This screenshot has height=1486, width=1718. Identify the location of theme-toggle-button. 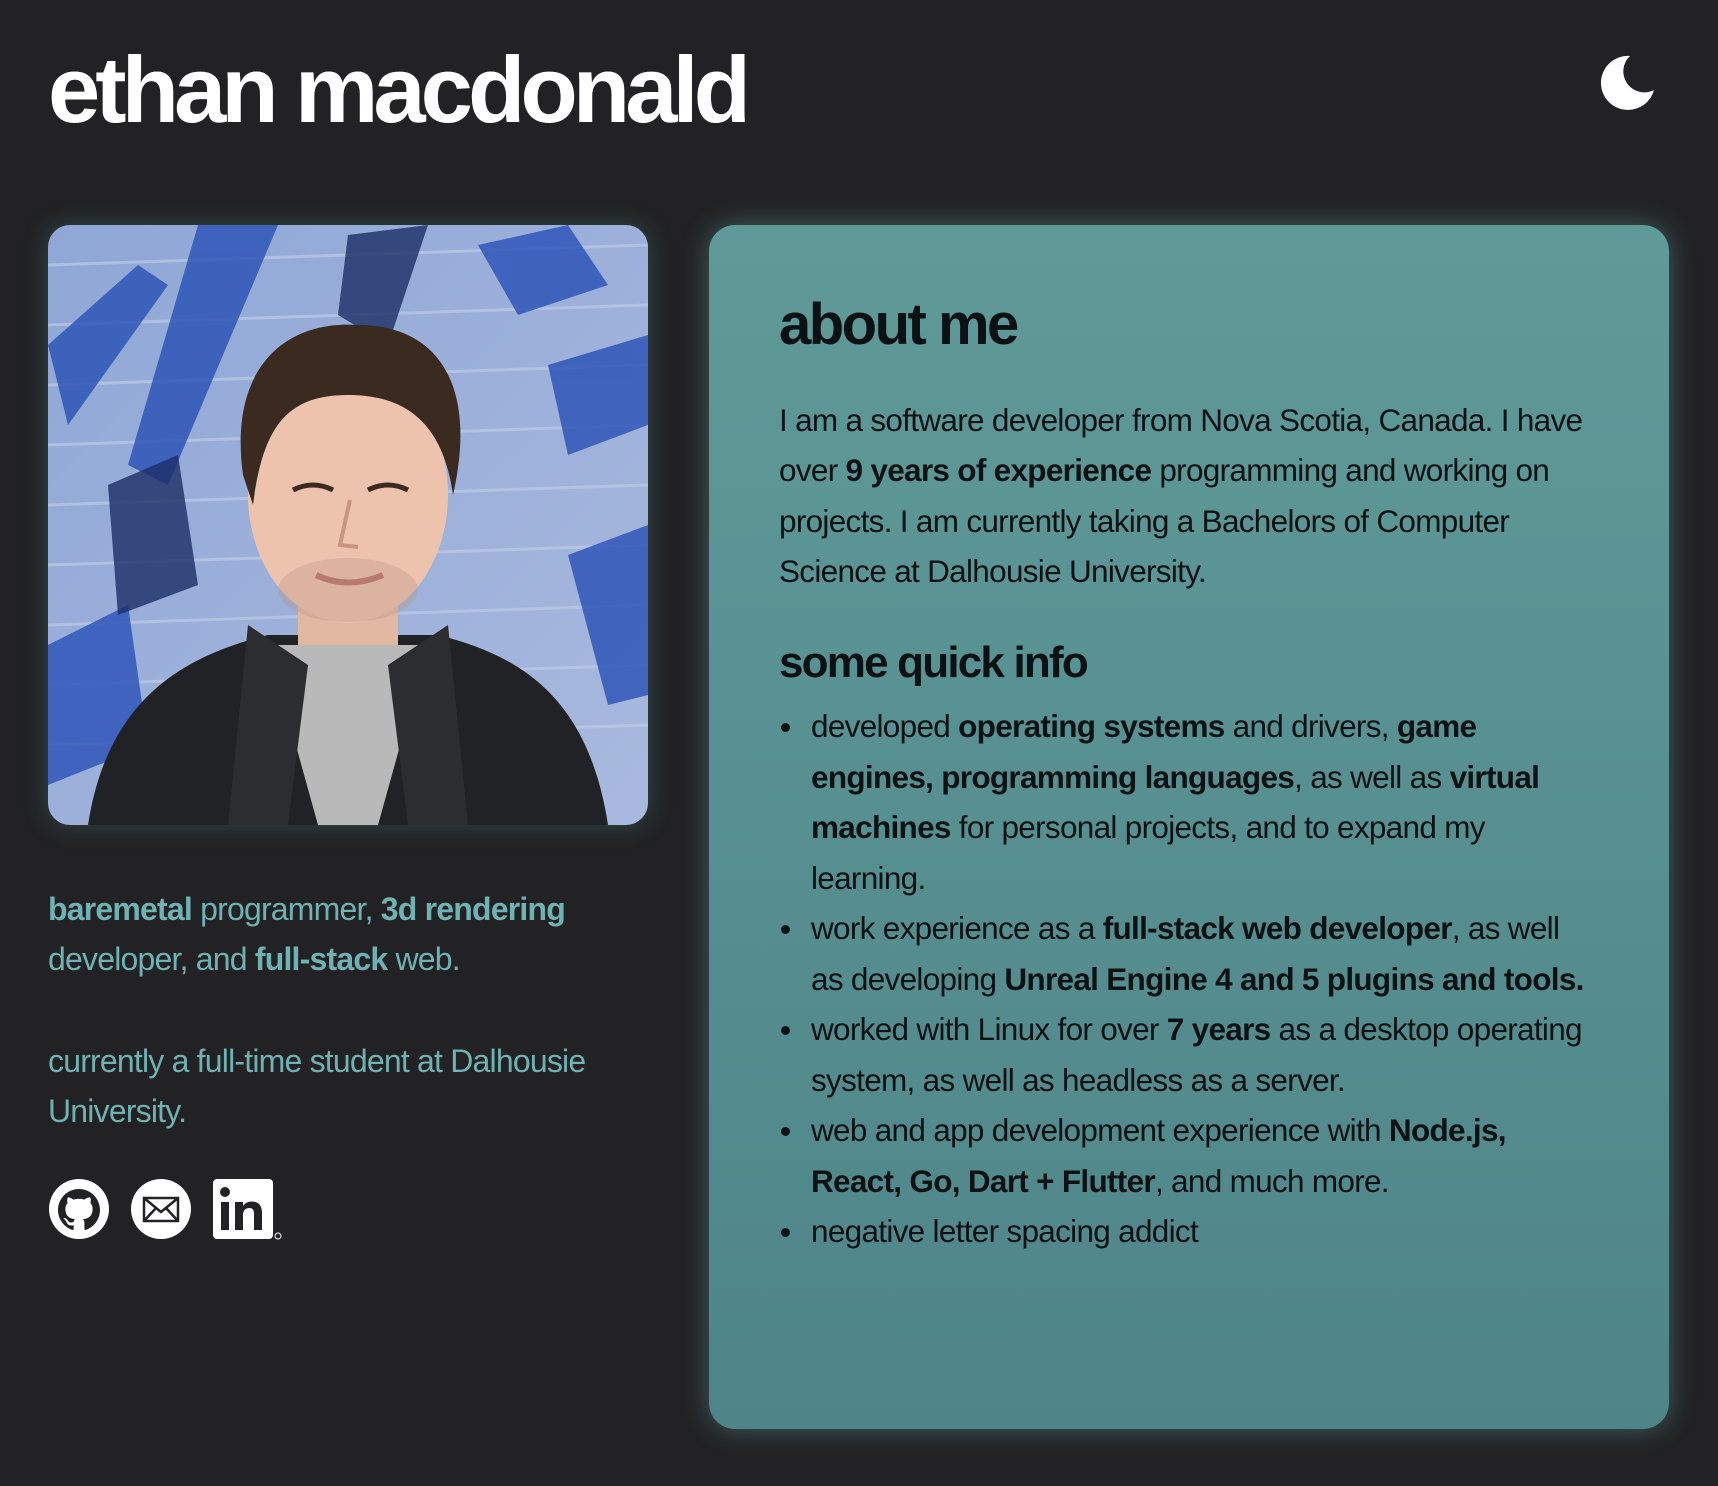
(1627, 83).